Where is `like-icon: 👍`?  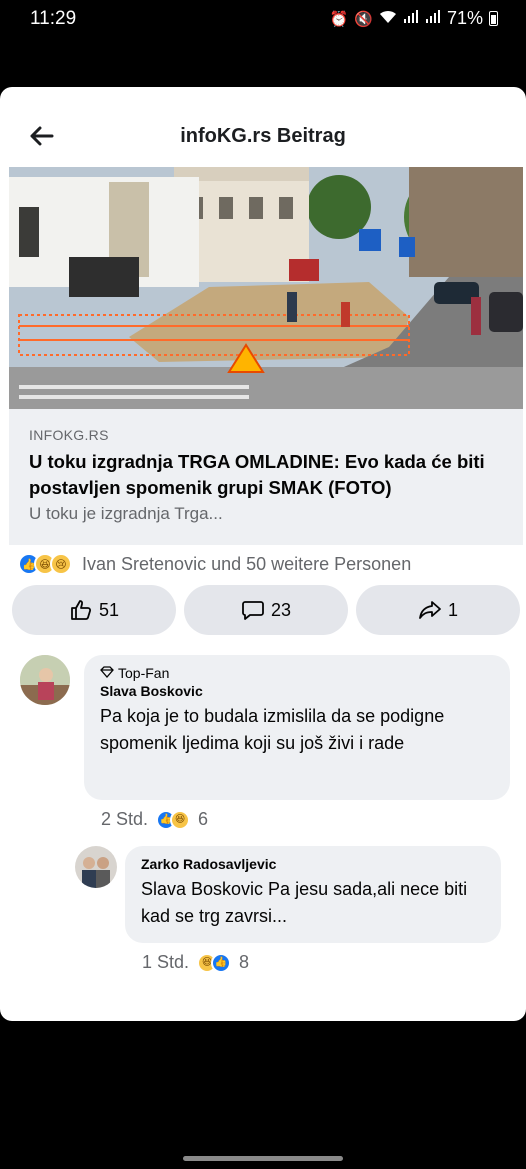 like-icon: 👍 is located at coordinates (221, 962).